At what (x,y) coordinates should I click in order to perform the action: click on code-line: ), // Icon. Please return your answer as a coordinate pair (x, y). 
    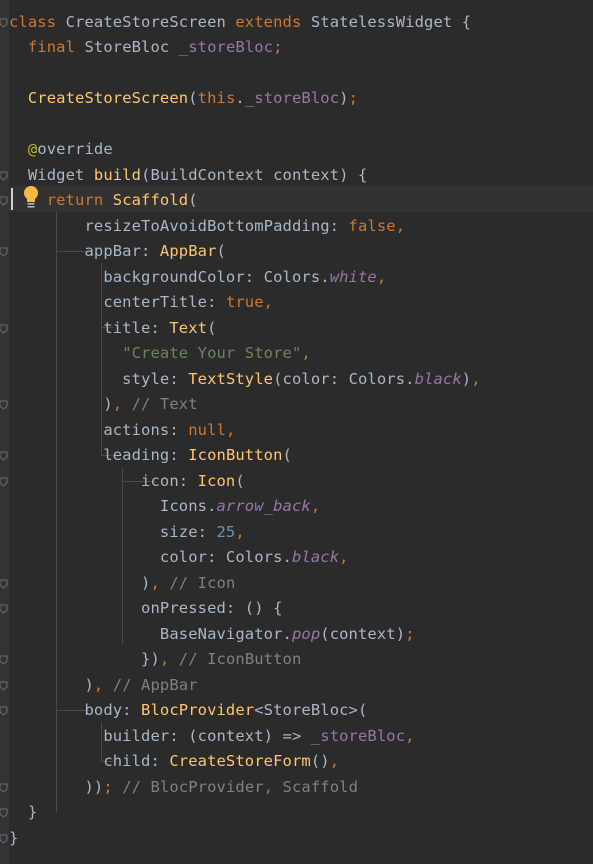
    Looking at the image, I should click on (122, 584).